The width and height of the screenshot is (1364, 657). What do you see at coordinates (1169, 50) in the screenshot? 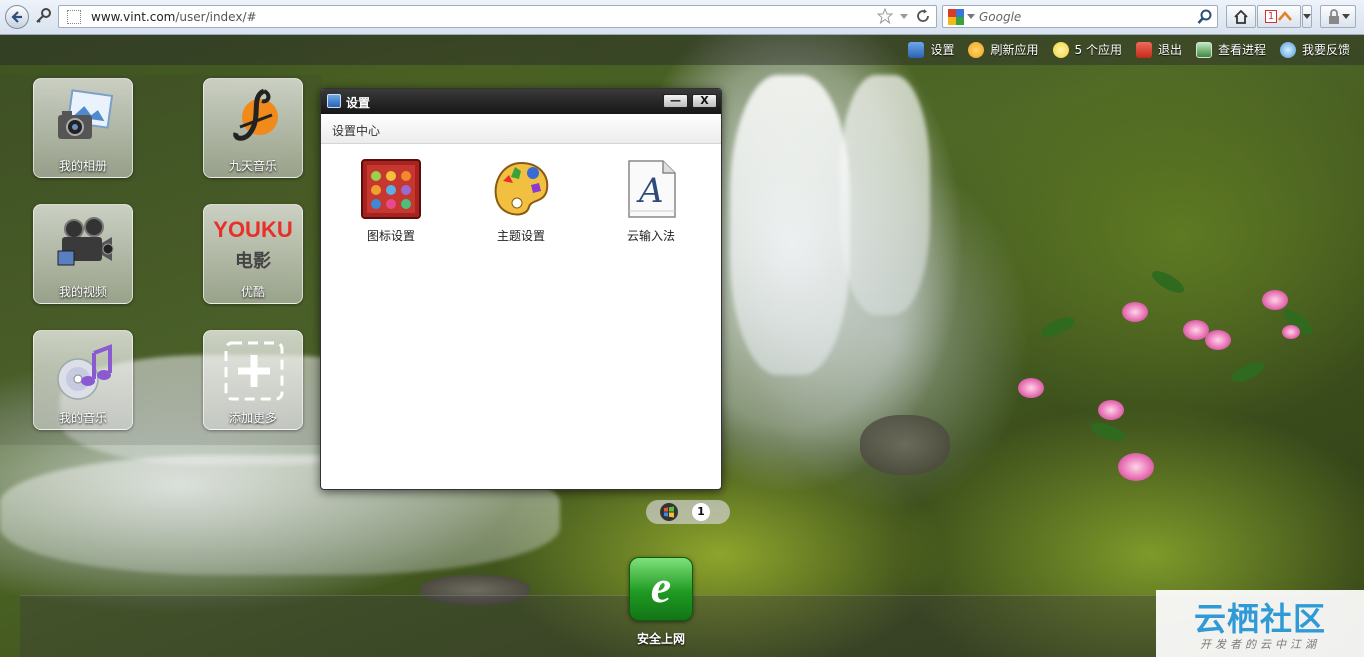
I see `topbar-logout-label: 退出` at bounding box center [1169, 50].